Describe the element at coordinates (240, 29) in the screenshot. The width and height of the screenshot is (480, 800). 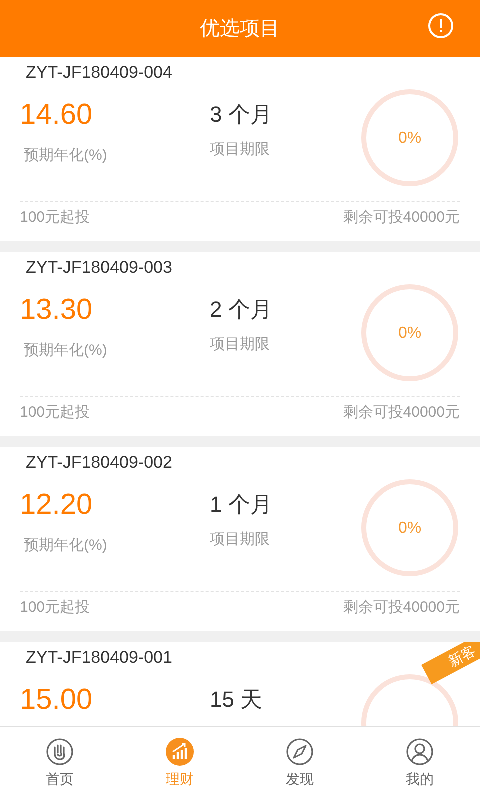
I see `page-title: 优选项目` at that location.